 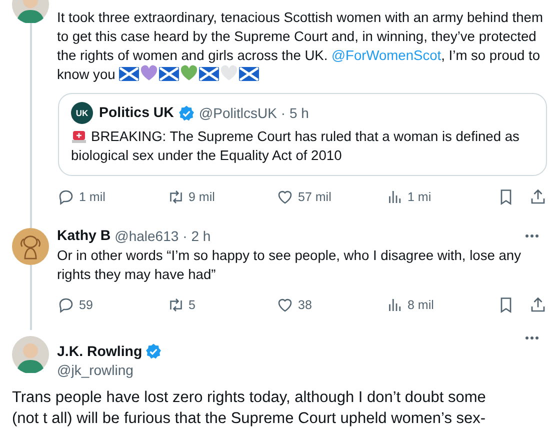 I want to click on repost-button: 9 mil, so click(x=221, y=197).